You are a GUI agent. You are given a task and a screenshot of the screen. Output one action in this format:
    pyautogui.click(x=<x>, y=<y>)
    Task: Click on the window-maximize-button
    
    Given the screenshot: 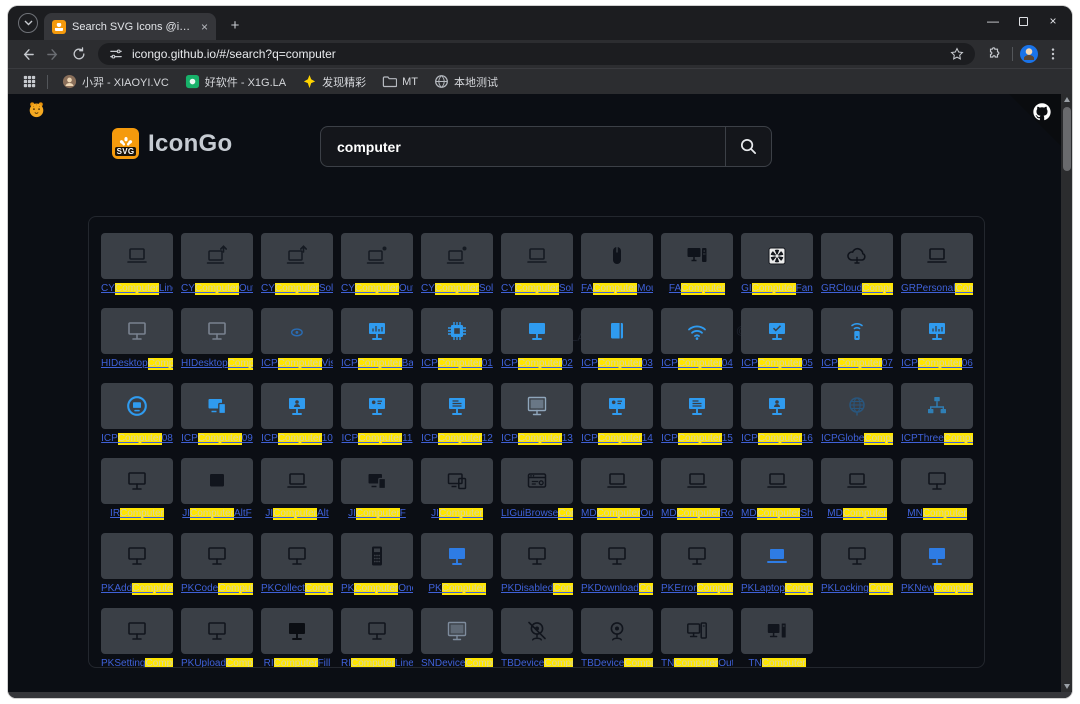 What is the action you would take?
    pyautogui.click(x=1023, y=21)
    